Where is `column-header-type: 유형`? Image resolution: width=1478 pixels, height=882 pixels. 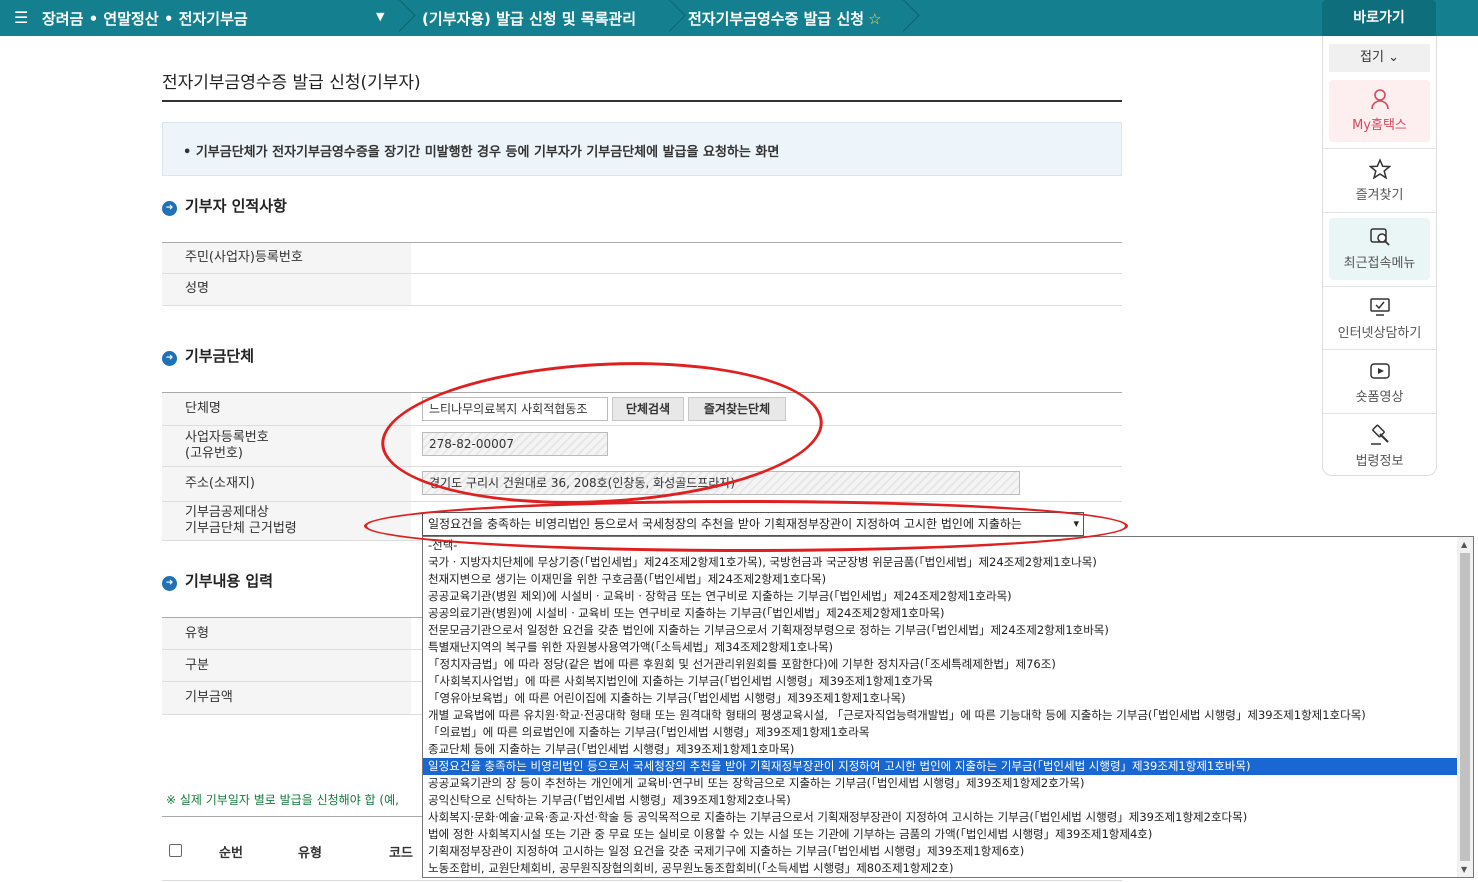
column-header-type: 유형 is located at coordinates (310, 853).